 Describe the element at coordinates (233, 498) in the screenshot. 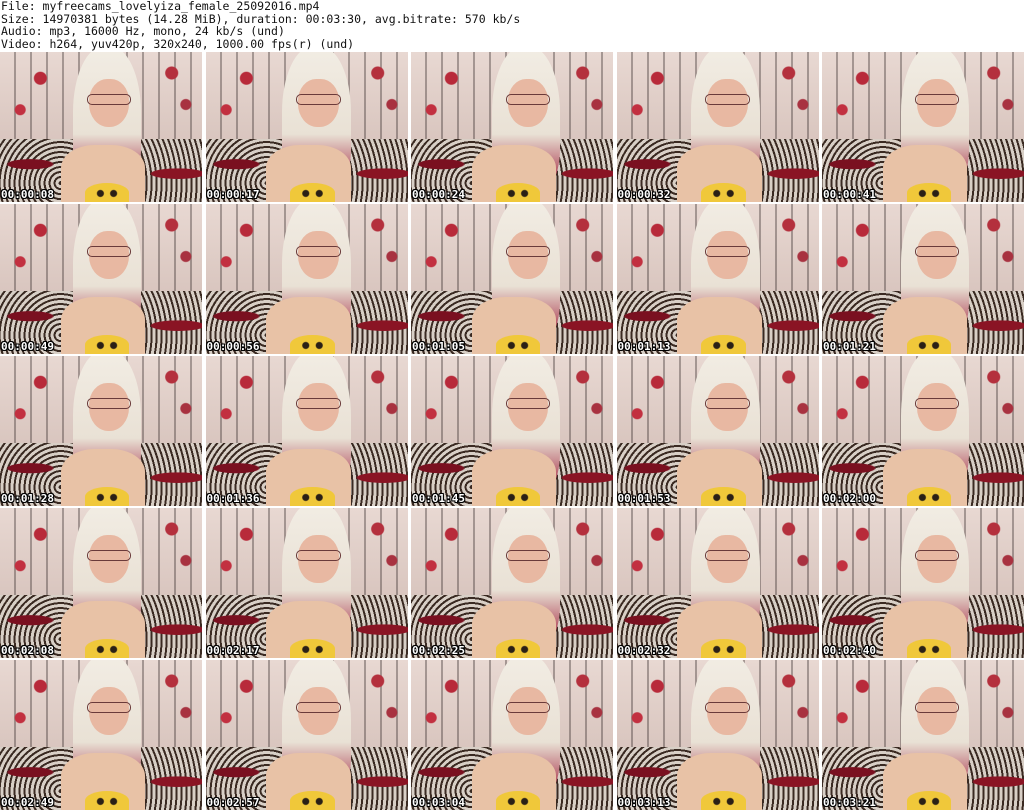

I see `thumbnail-timestamp: 00:01:36` at that location.